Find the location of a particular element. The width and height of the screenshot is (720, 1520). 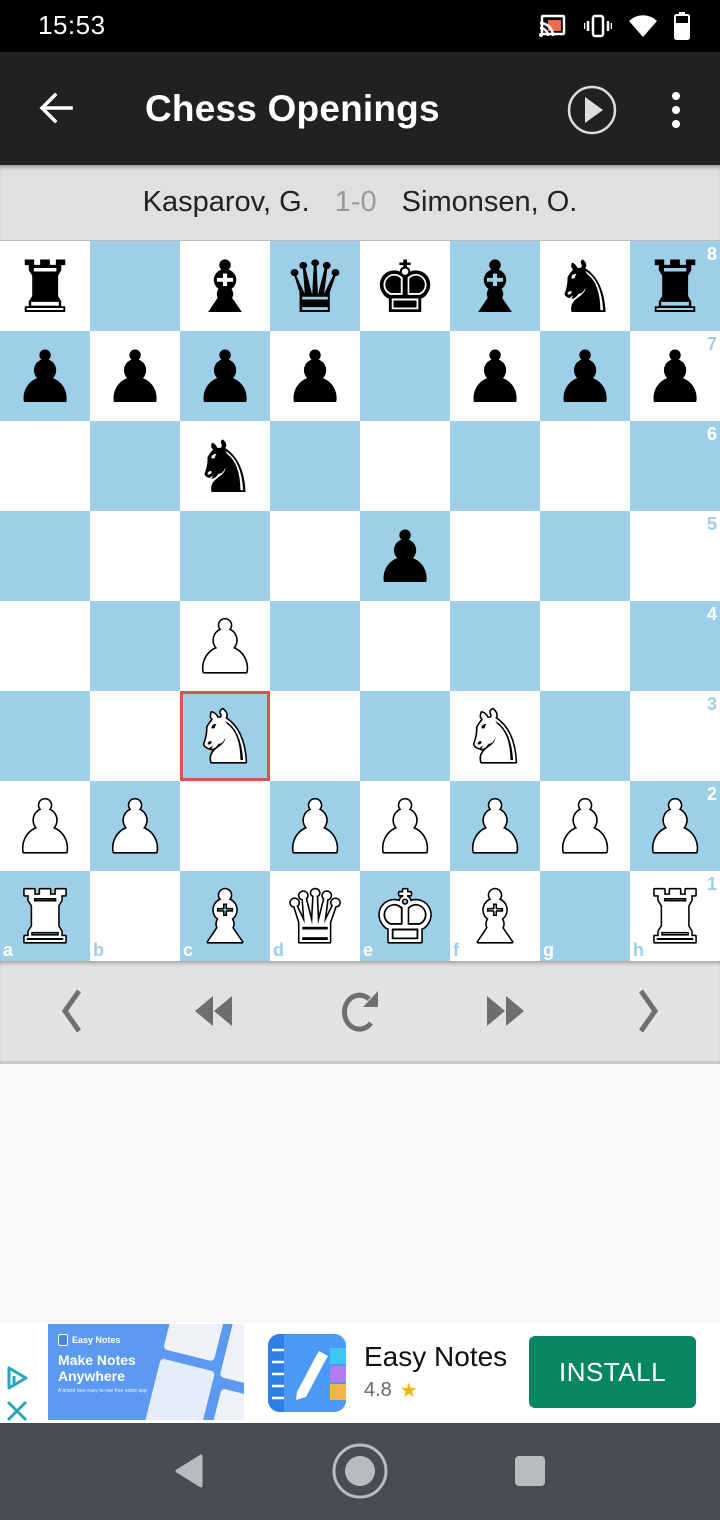

square-a6 is located at coordinates (45, 466).